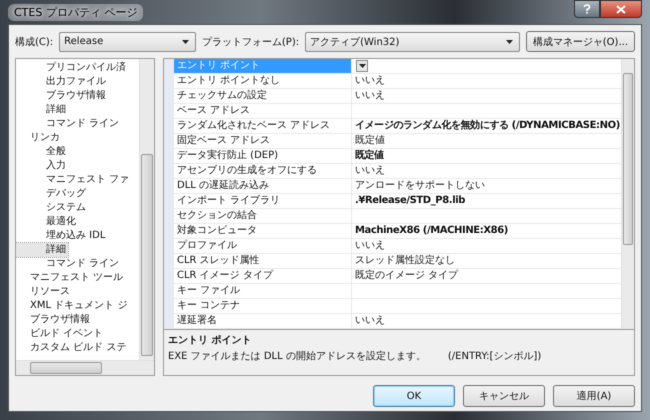  What do you see at coordinates (39, 137) in the screenshot?
I see `tree-item: リンカ` at bounding box center [39, 137].